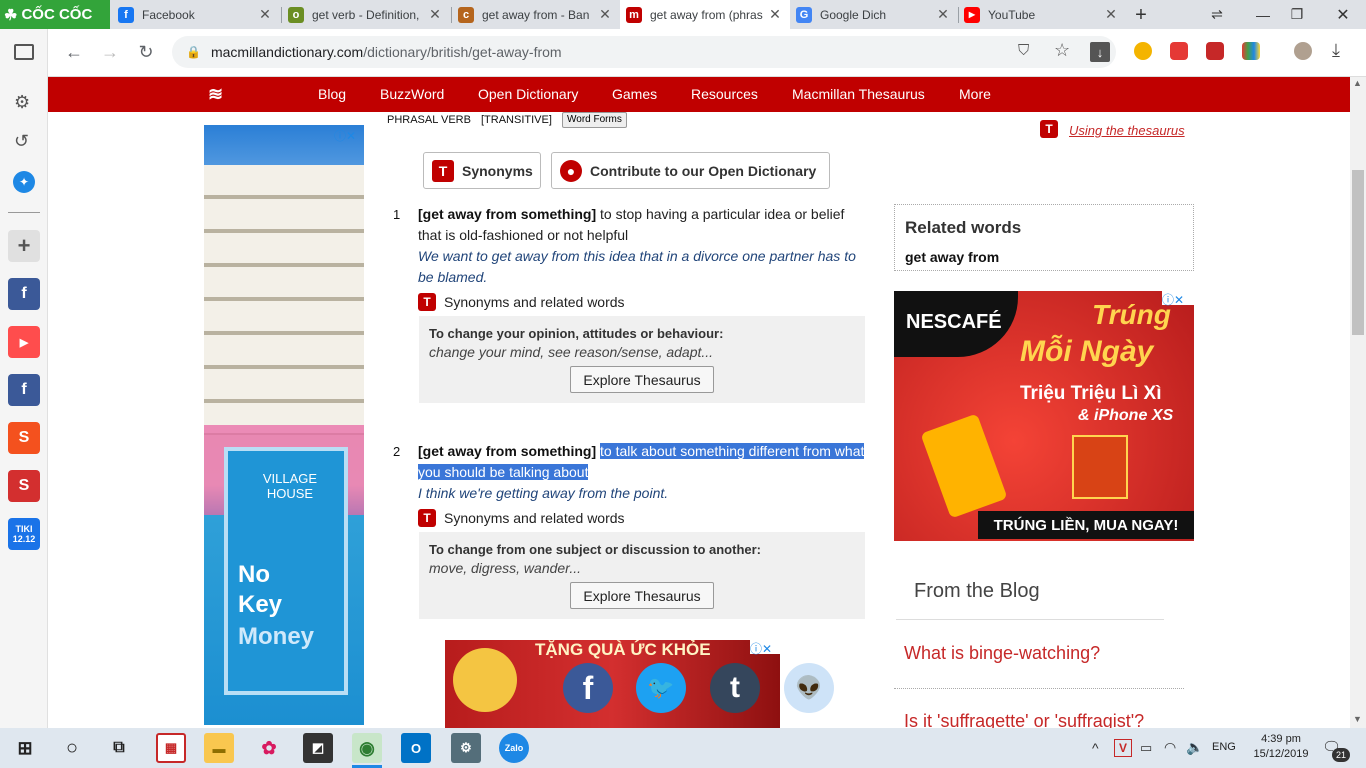 Image resolution: width=1366 pixels, height=768 pixels. Describe the element at coordinates (1357, 83) in the screenshot. I see `scroll-up-arrow-icon: ▲` at that location.